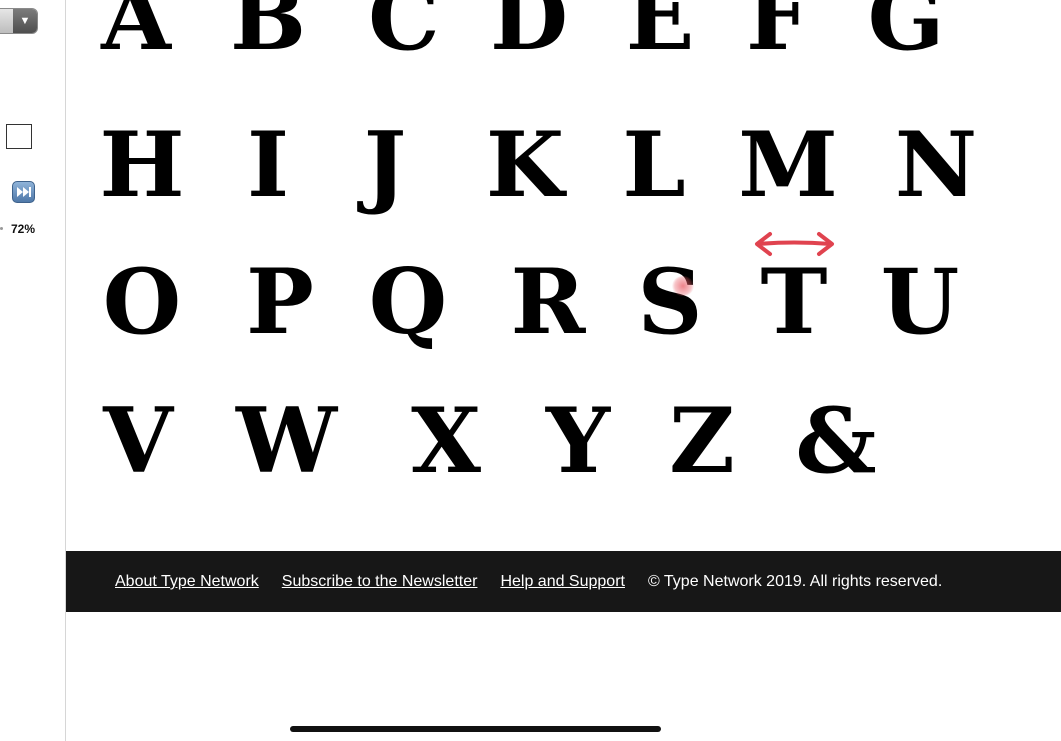  What do you see at coordinates (702, 441) in the screenshot?
I see `glyph: Z` at bounding box center [702, 441].